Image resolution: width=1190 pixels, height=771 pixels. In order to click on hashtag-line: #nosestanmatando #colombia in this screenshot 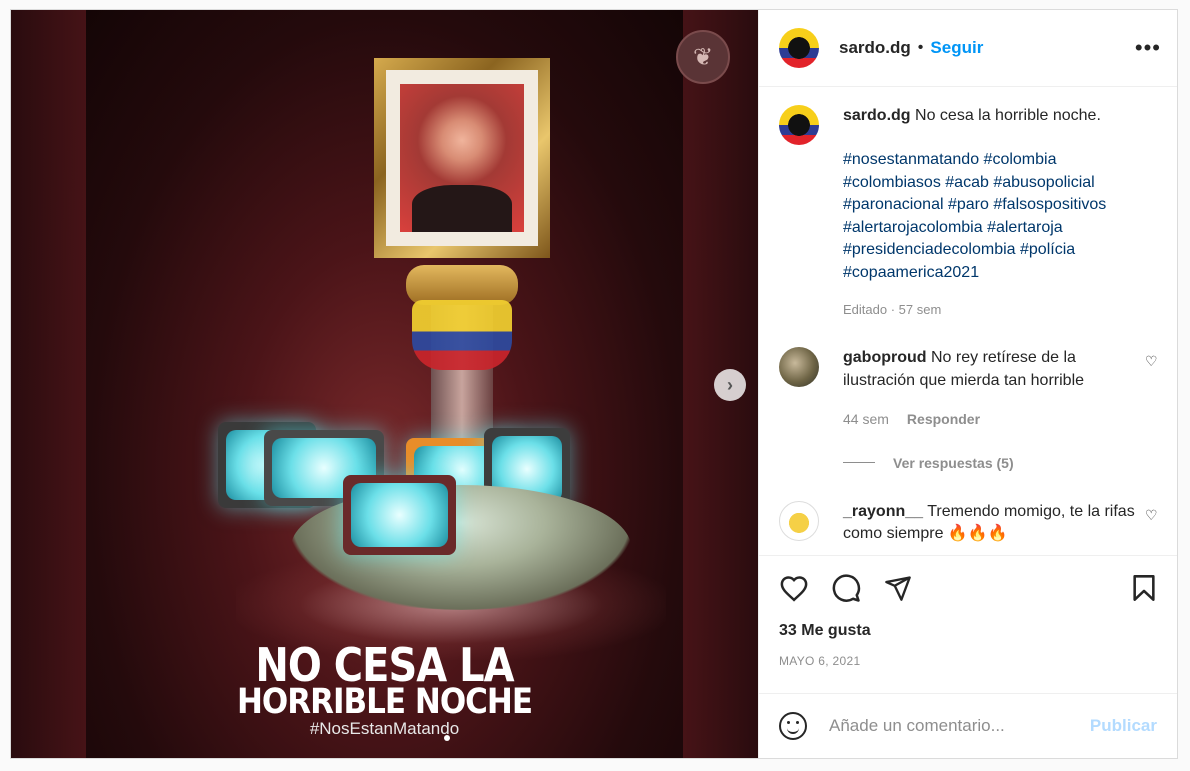, I will do `click(974, 160)`.